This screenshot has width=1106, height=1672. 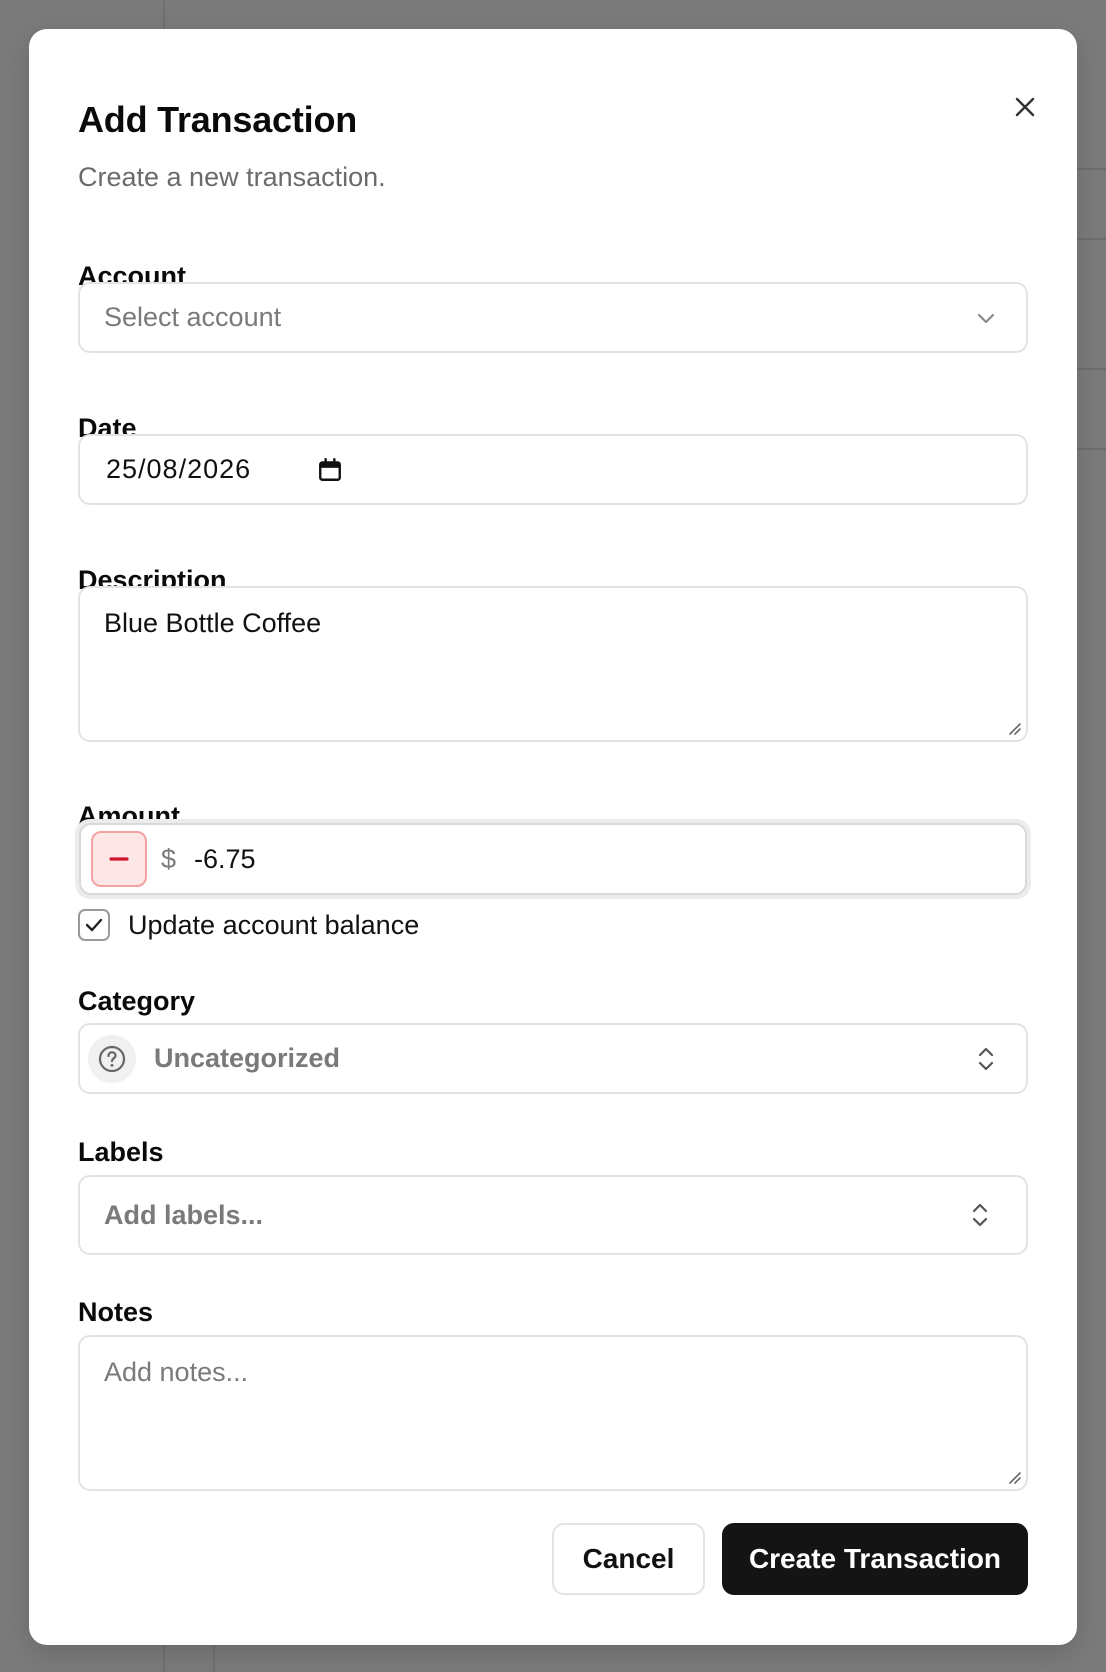 What do you see at coordinates (232, 177) in the screenshot?
I see `dialog-subtitle: Create a new transaction.` at bounding box center [232, 177].